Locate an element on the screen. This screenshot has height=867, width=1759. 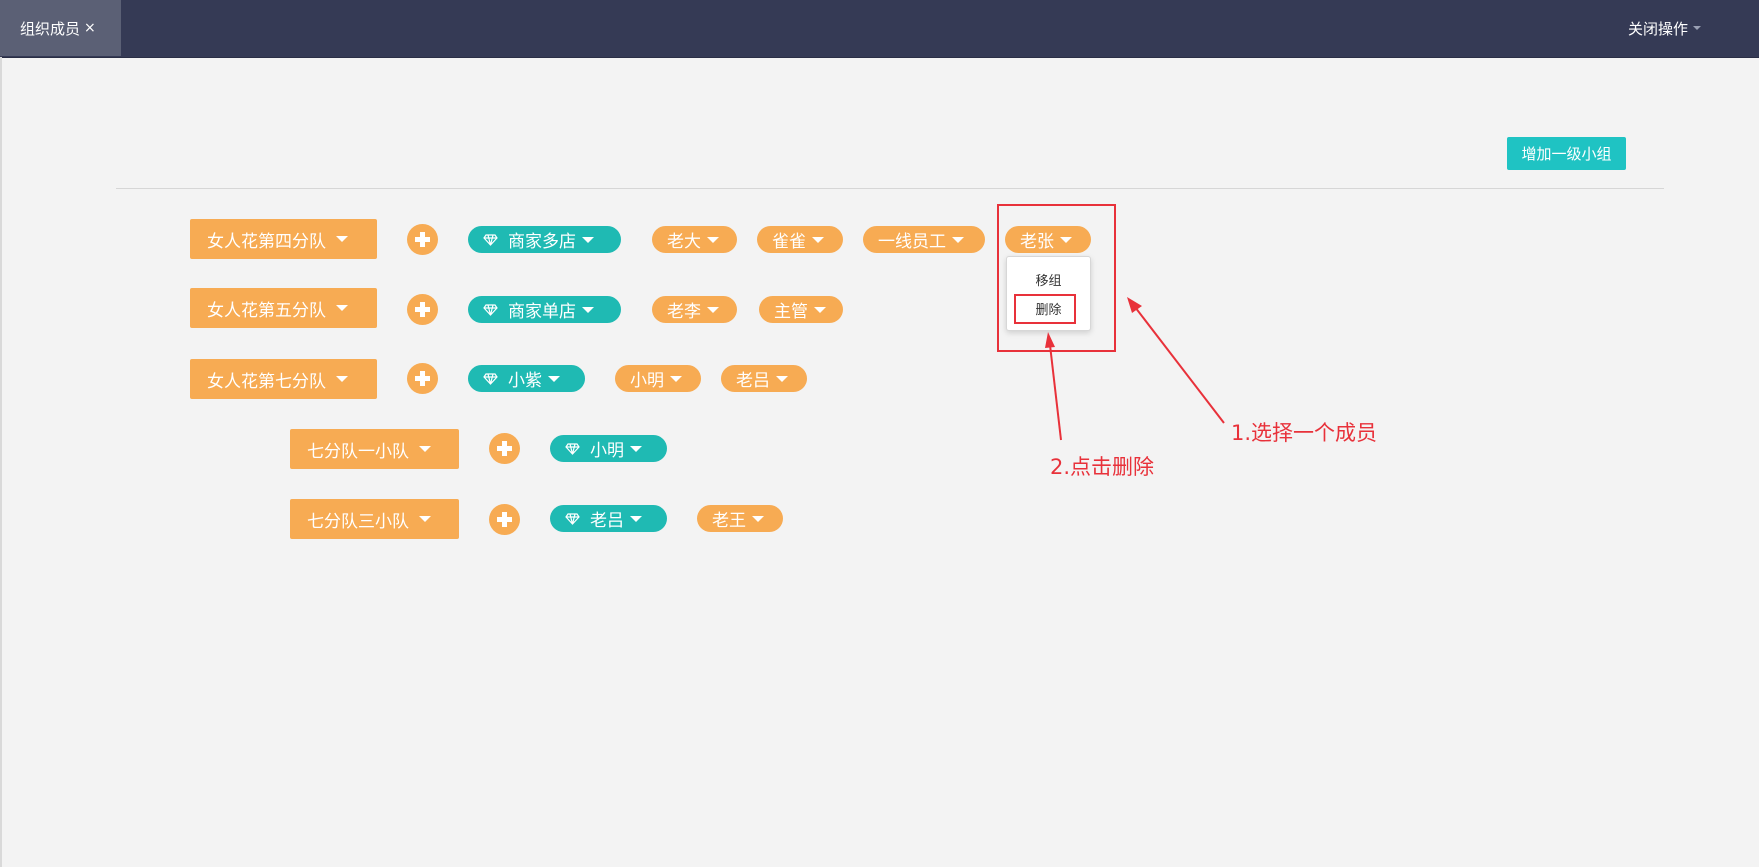
arrow-line-step2 is located at coordinates (1055, 392).